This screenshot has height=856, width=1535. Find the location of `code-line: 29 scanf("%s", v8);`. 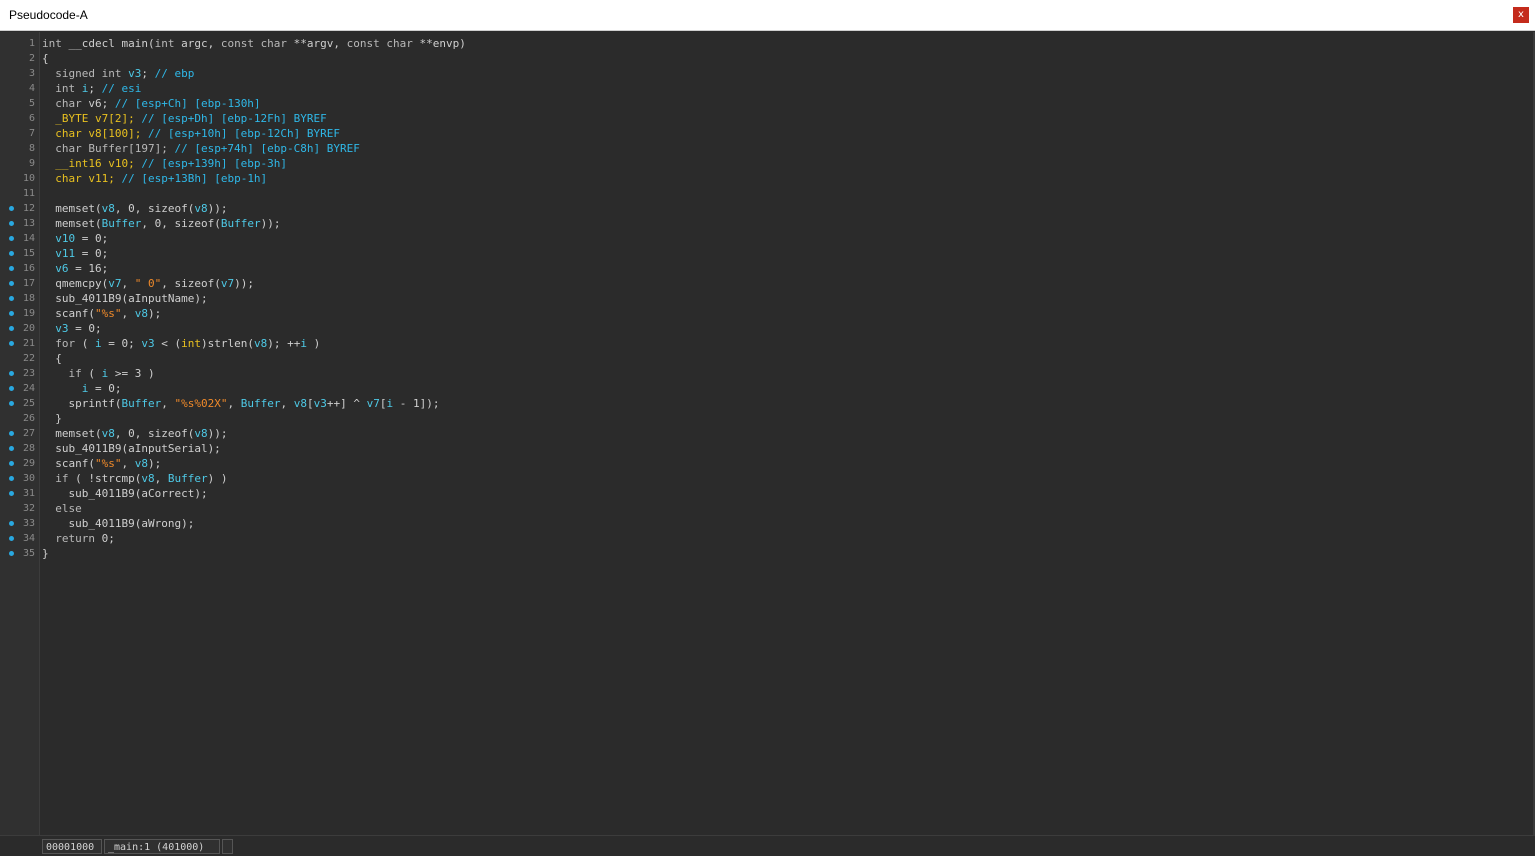

code-line: 29 scanf("%s", v8); is located at coordinates (772, 463).